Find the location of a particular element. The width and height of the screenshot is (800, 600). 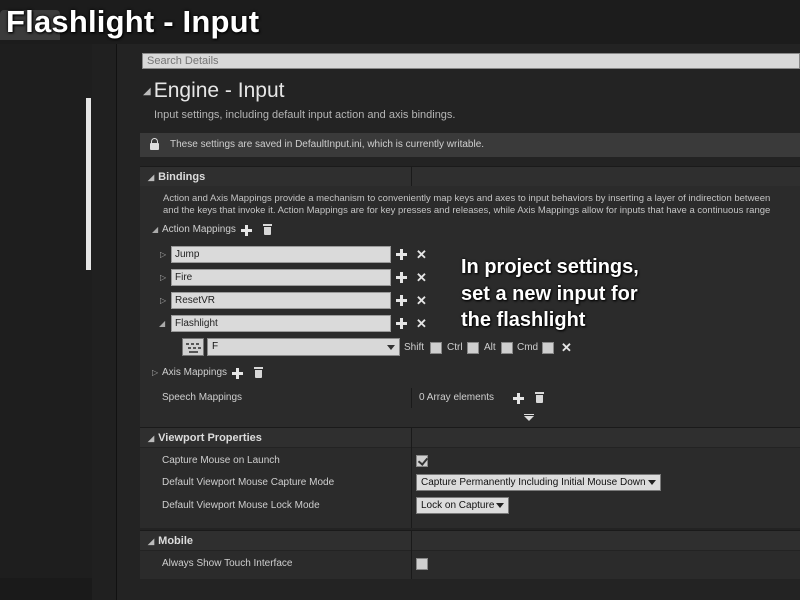

speech-mappings-label: Speech Mappings is located at coordinates (202, 397).